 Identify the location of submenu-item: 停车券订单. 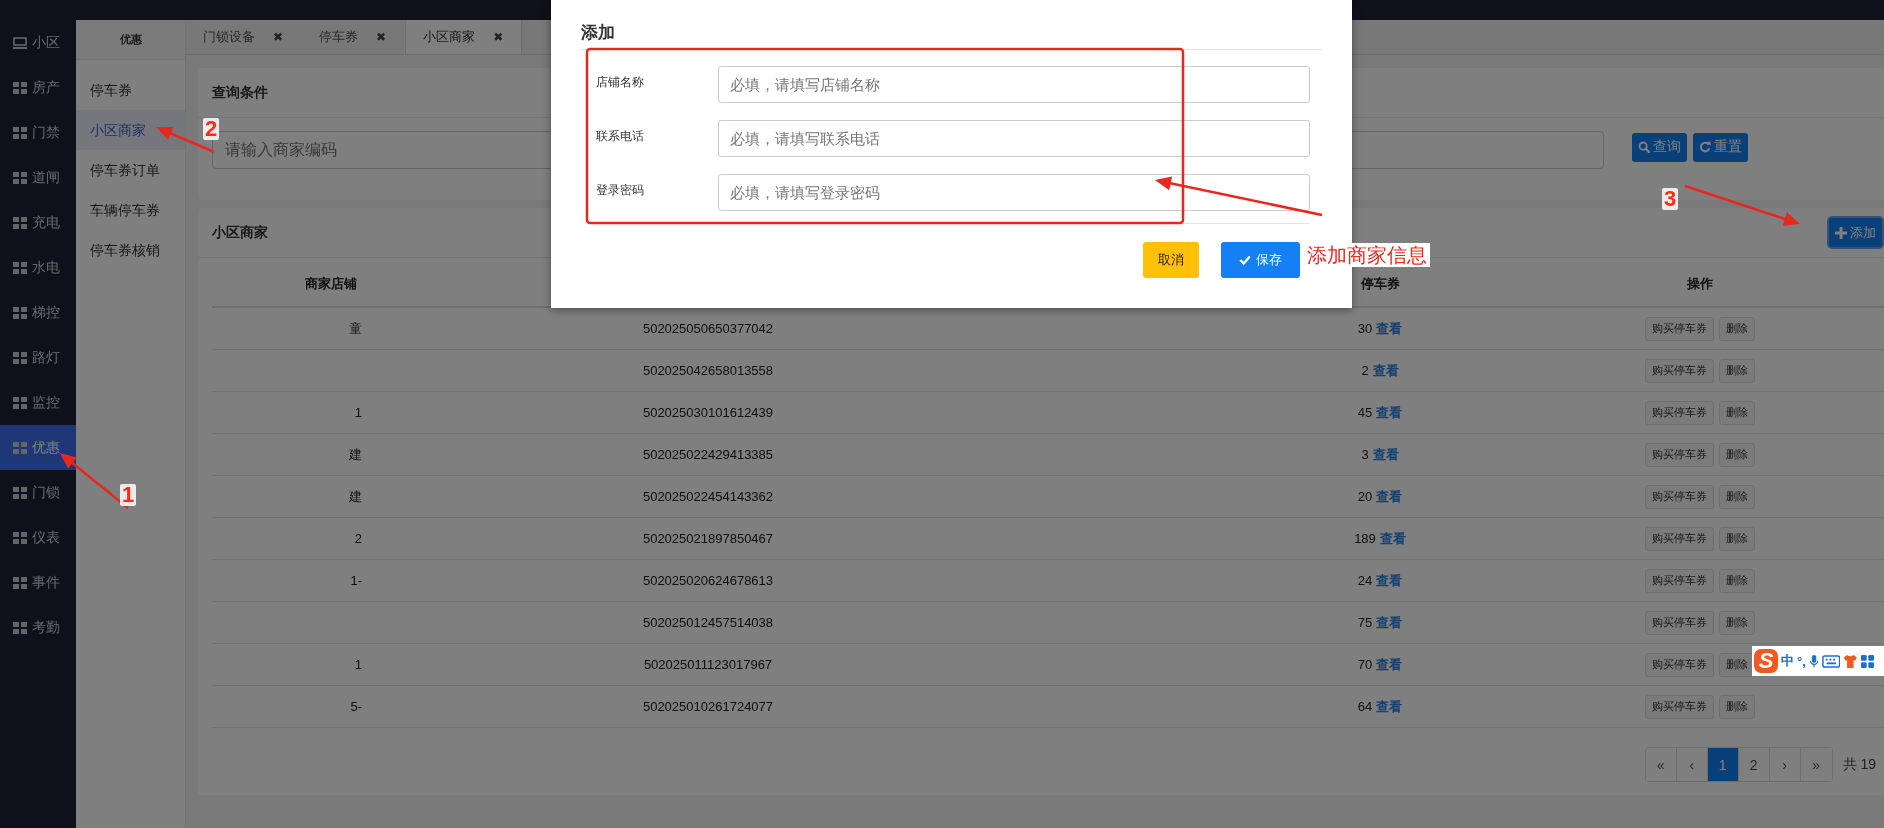
(130, 170).